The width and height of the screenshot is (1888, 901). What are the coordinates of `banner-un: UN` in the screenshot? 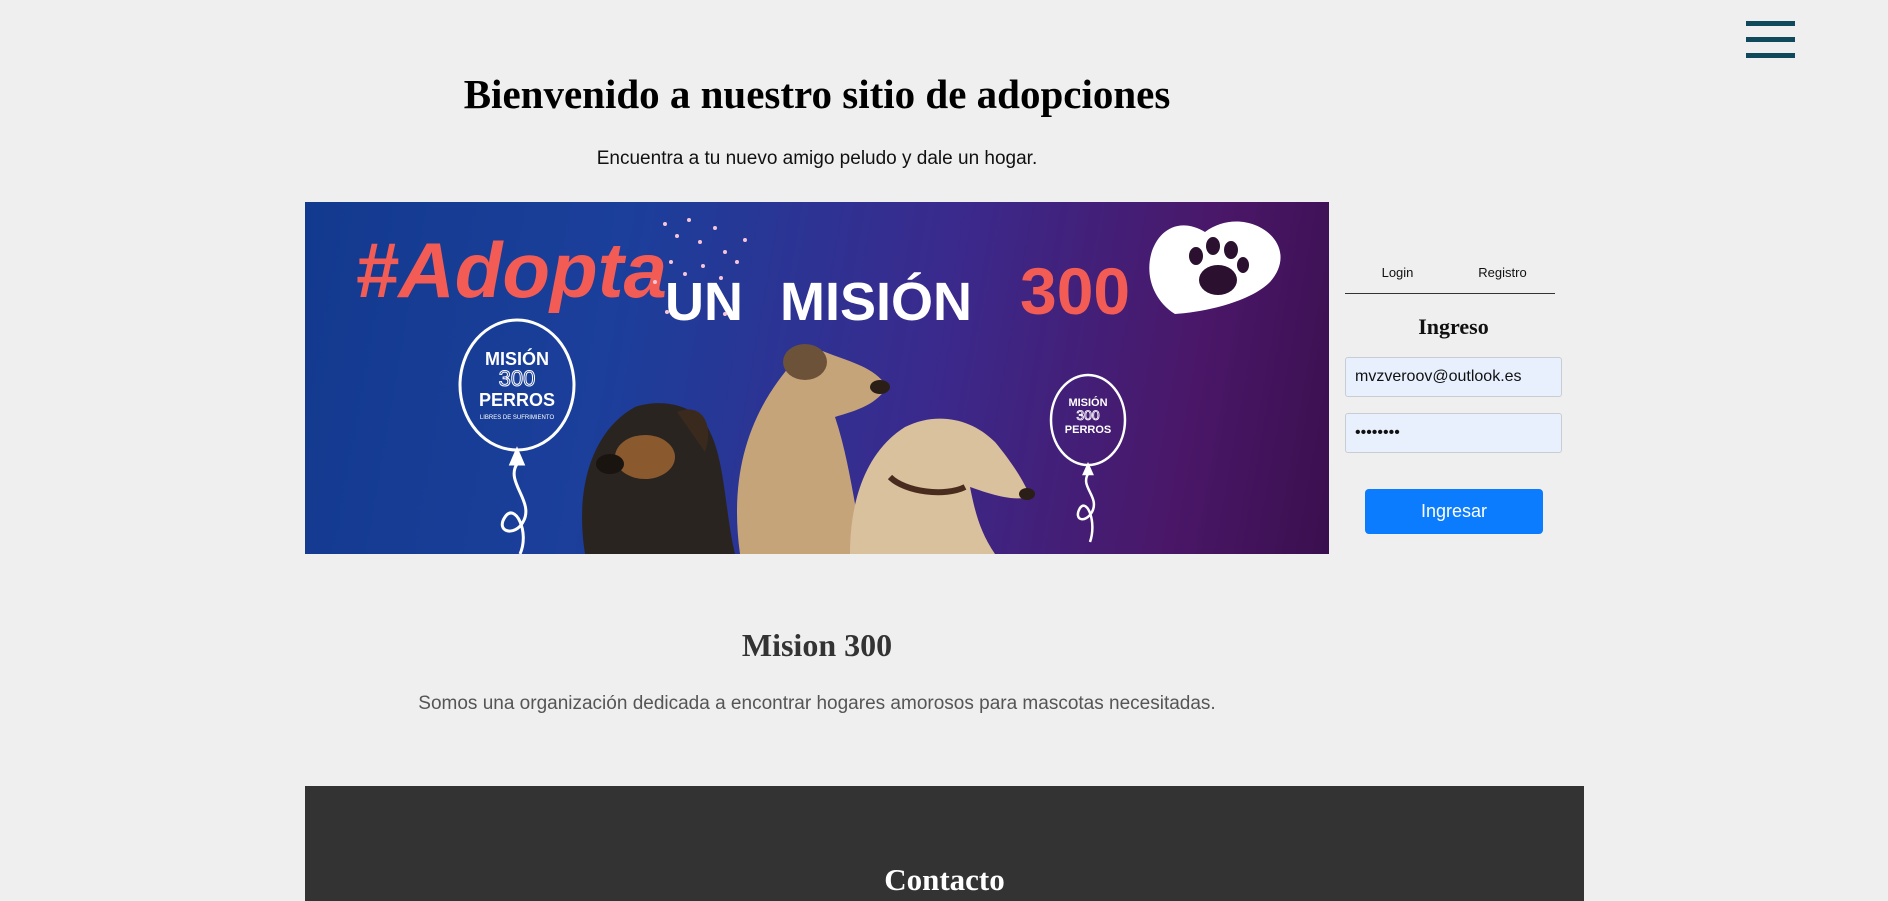 It's located at (704, 302).